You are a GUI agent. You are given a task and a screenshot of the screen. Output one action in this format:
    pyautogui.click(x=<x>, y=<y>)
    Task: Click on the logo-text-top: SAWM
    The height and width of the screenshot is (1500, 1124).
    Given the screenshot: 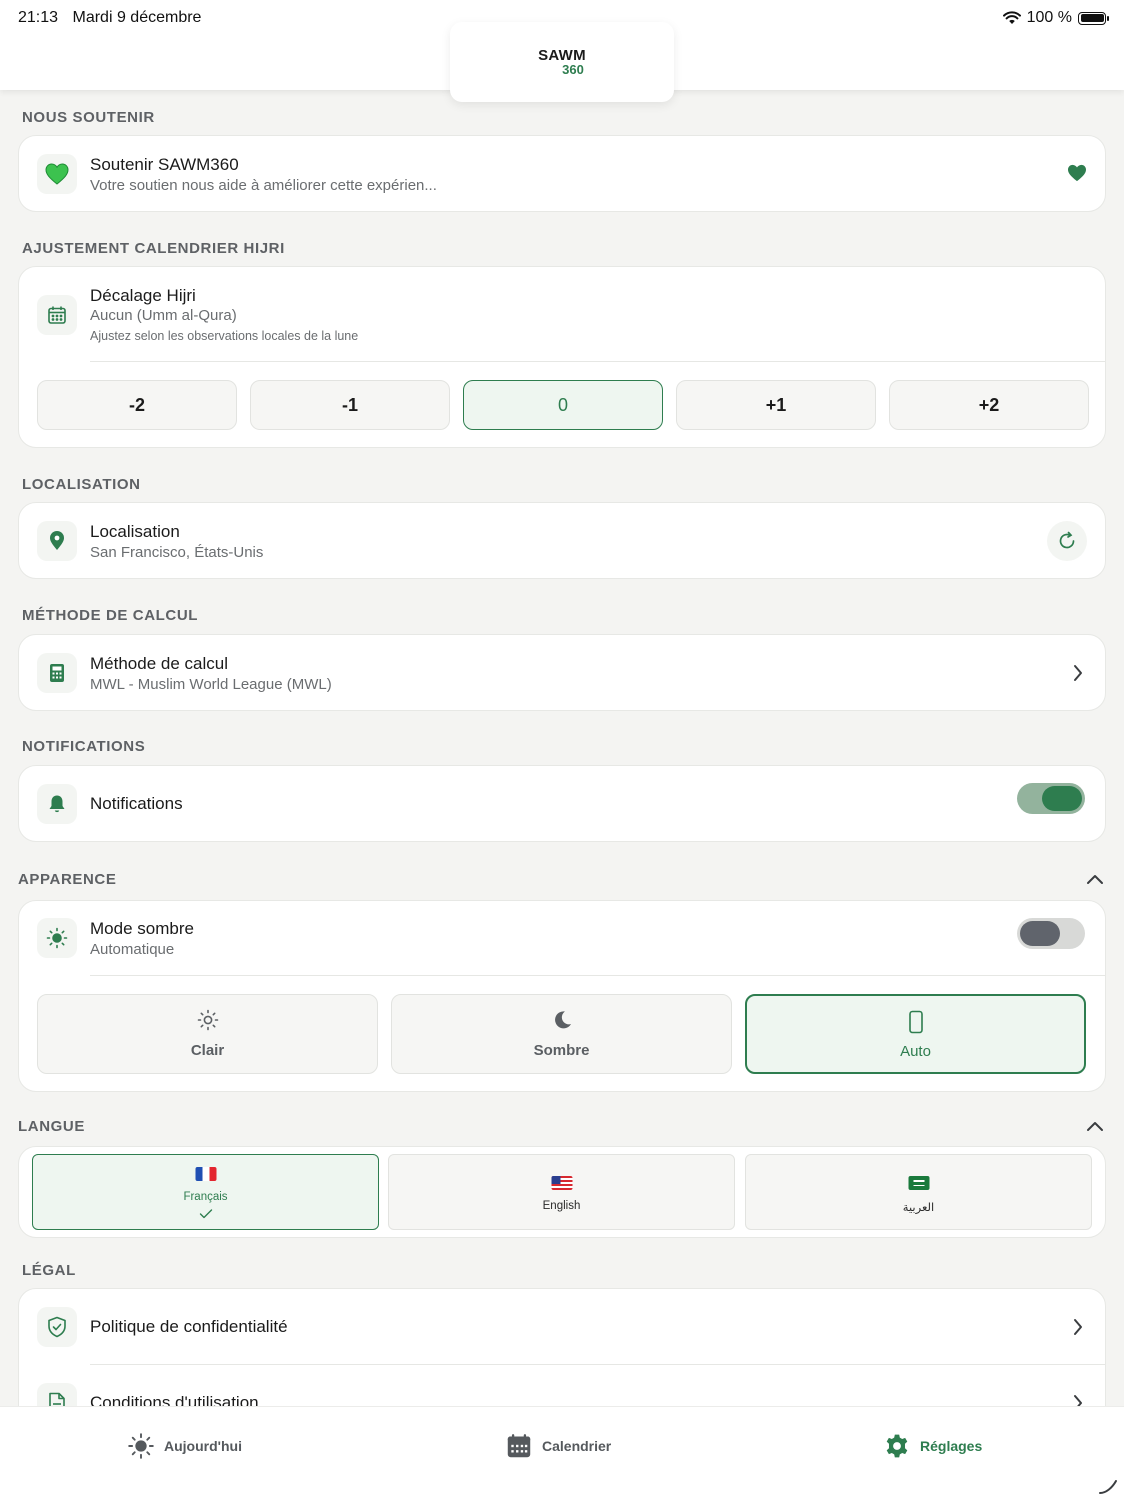 What is the action you would take?
    pyautogui.click(x=562, y=55)
    